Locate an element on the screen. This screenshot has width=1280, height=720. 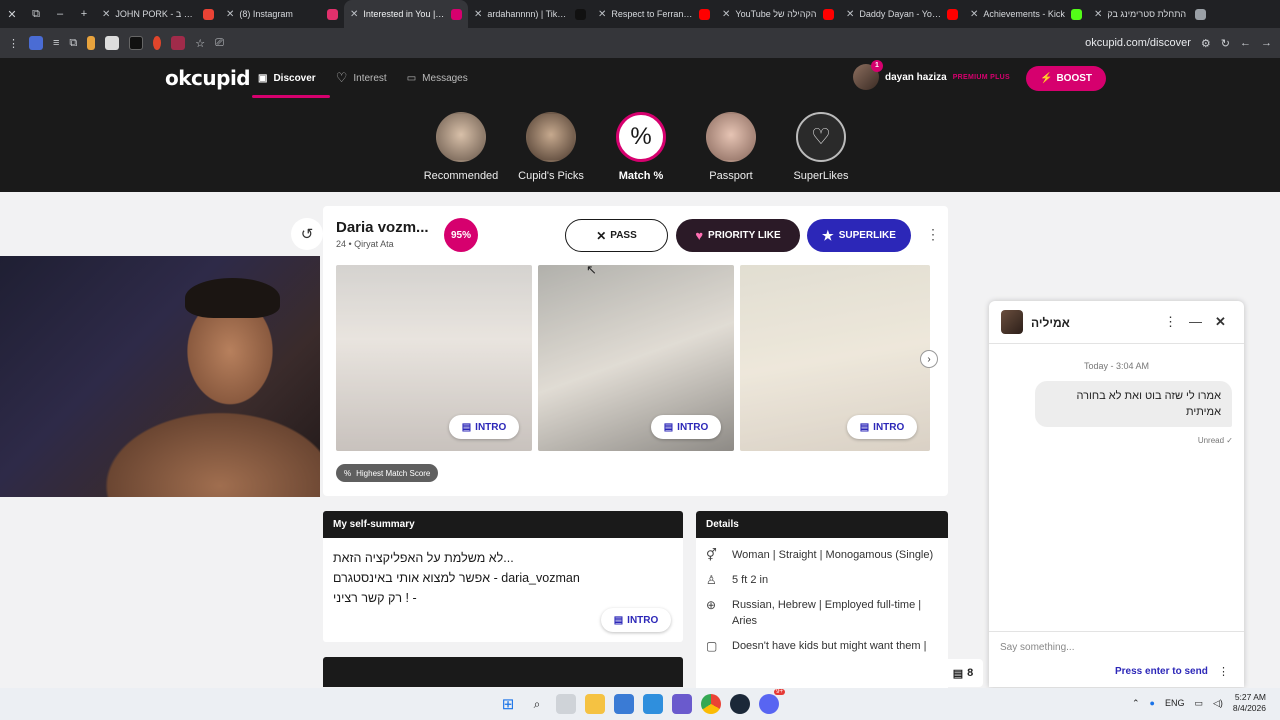
browser-tab: ✕ התחלת סטרימינג בק is located at coordinates (1150, 14).